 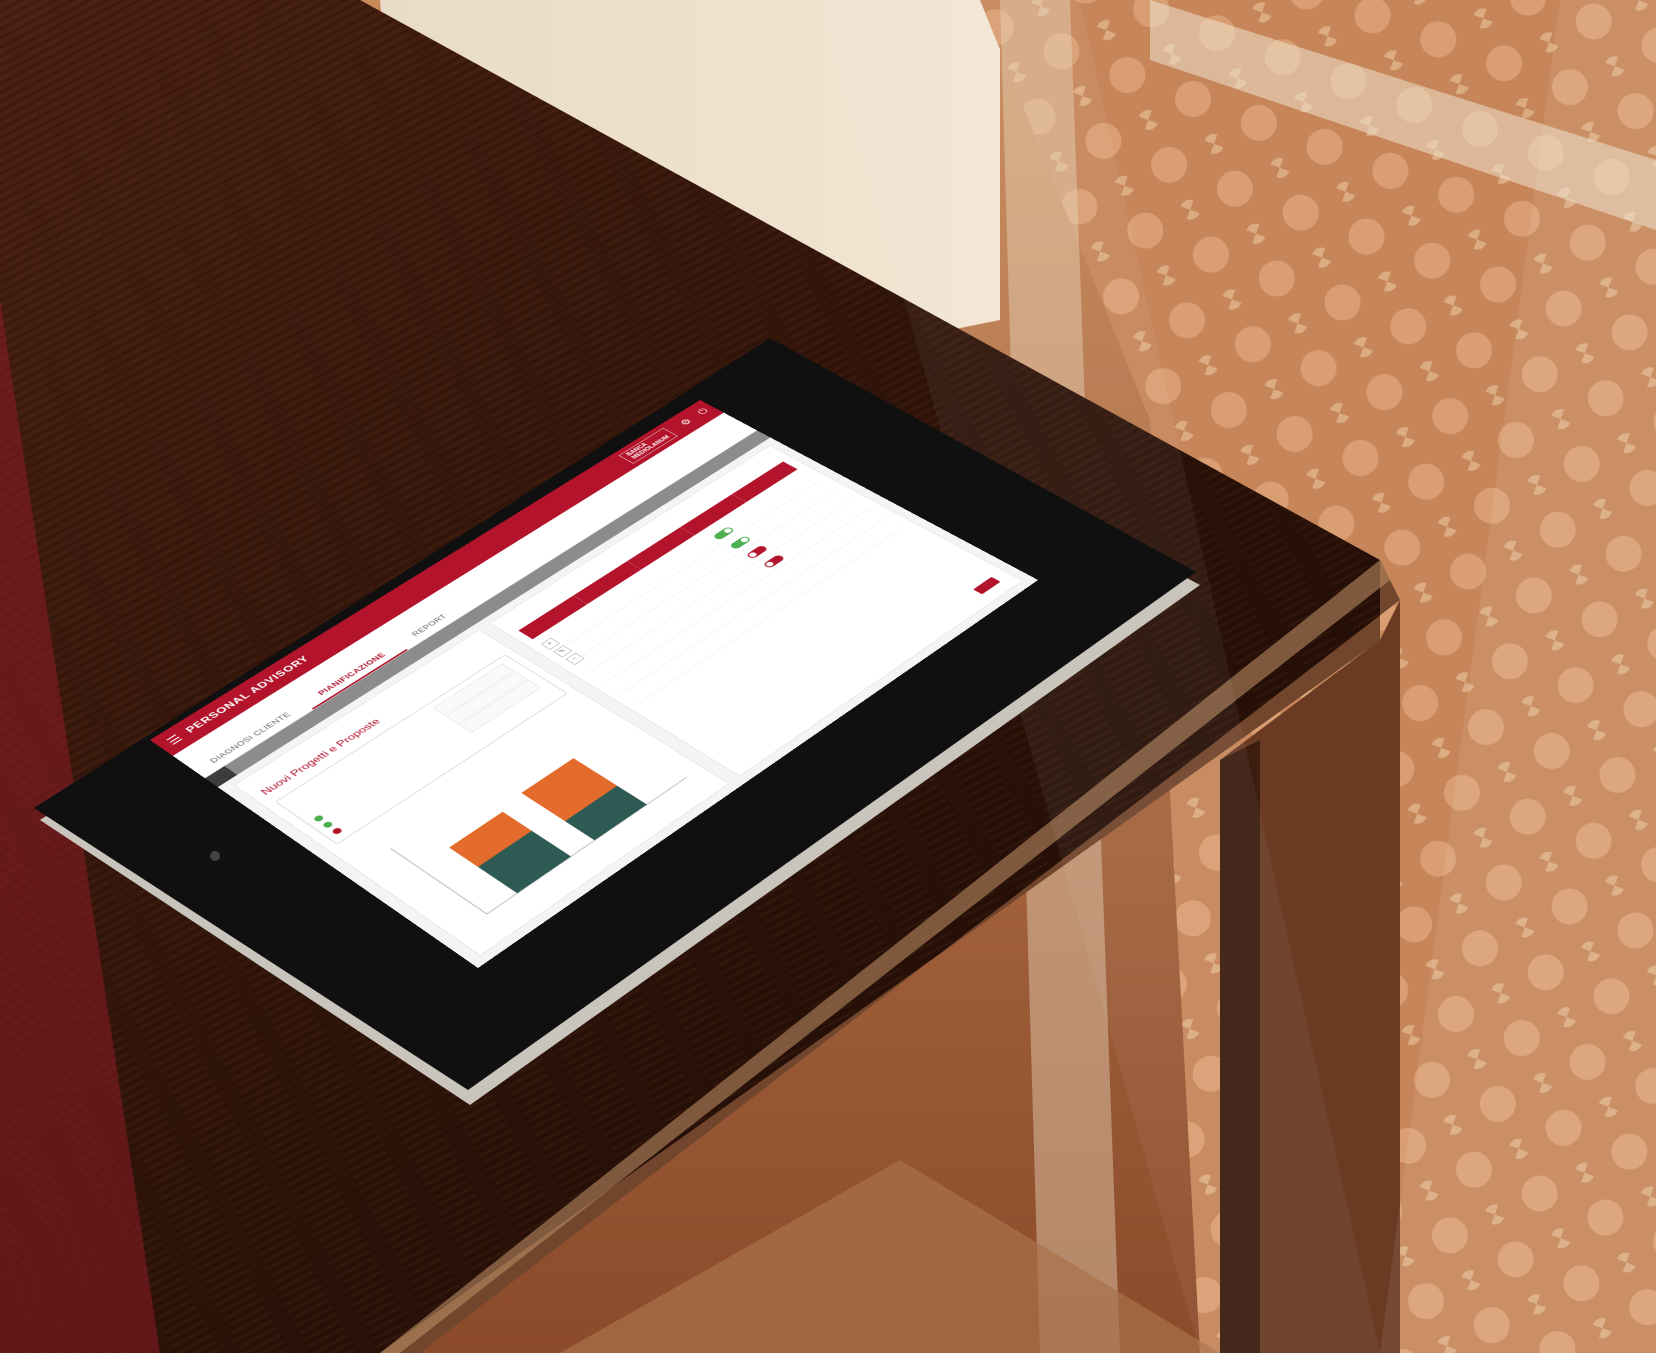 I want to click on status-row-warning, so click(x=339, y=830).